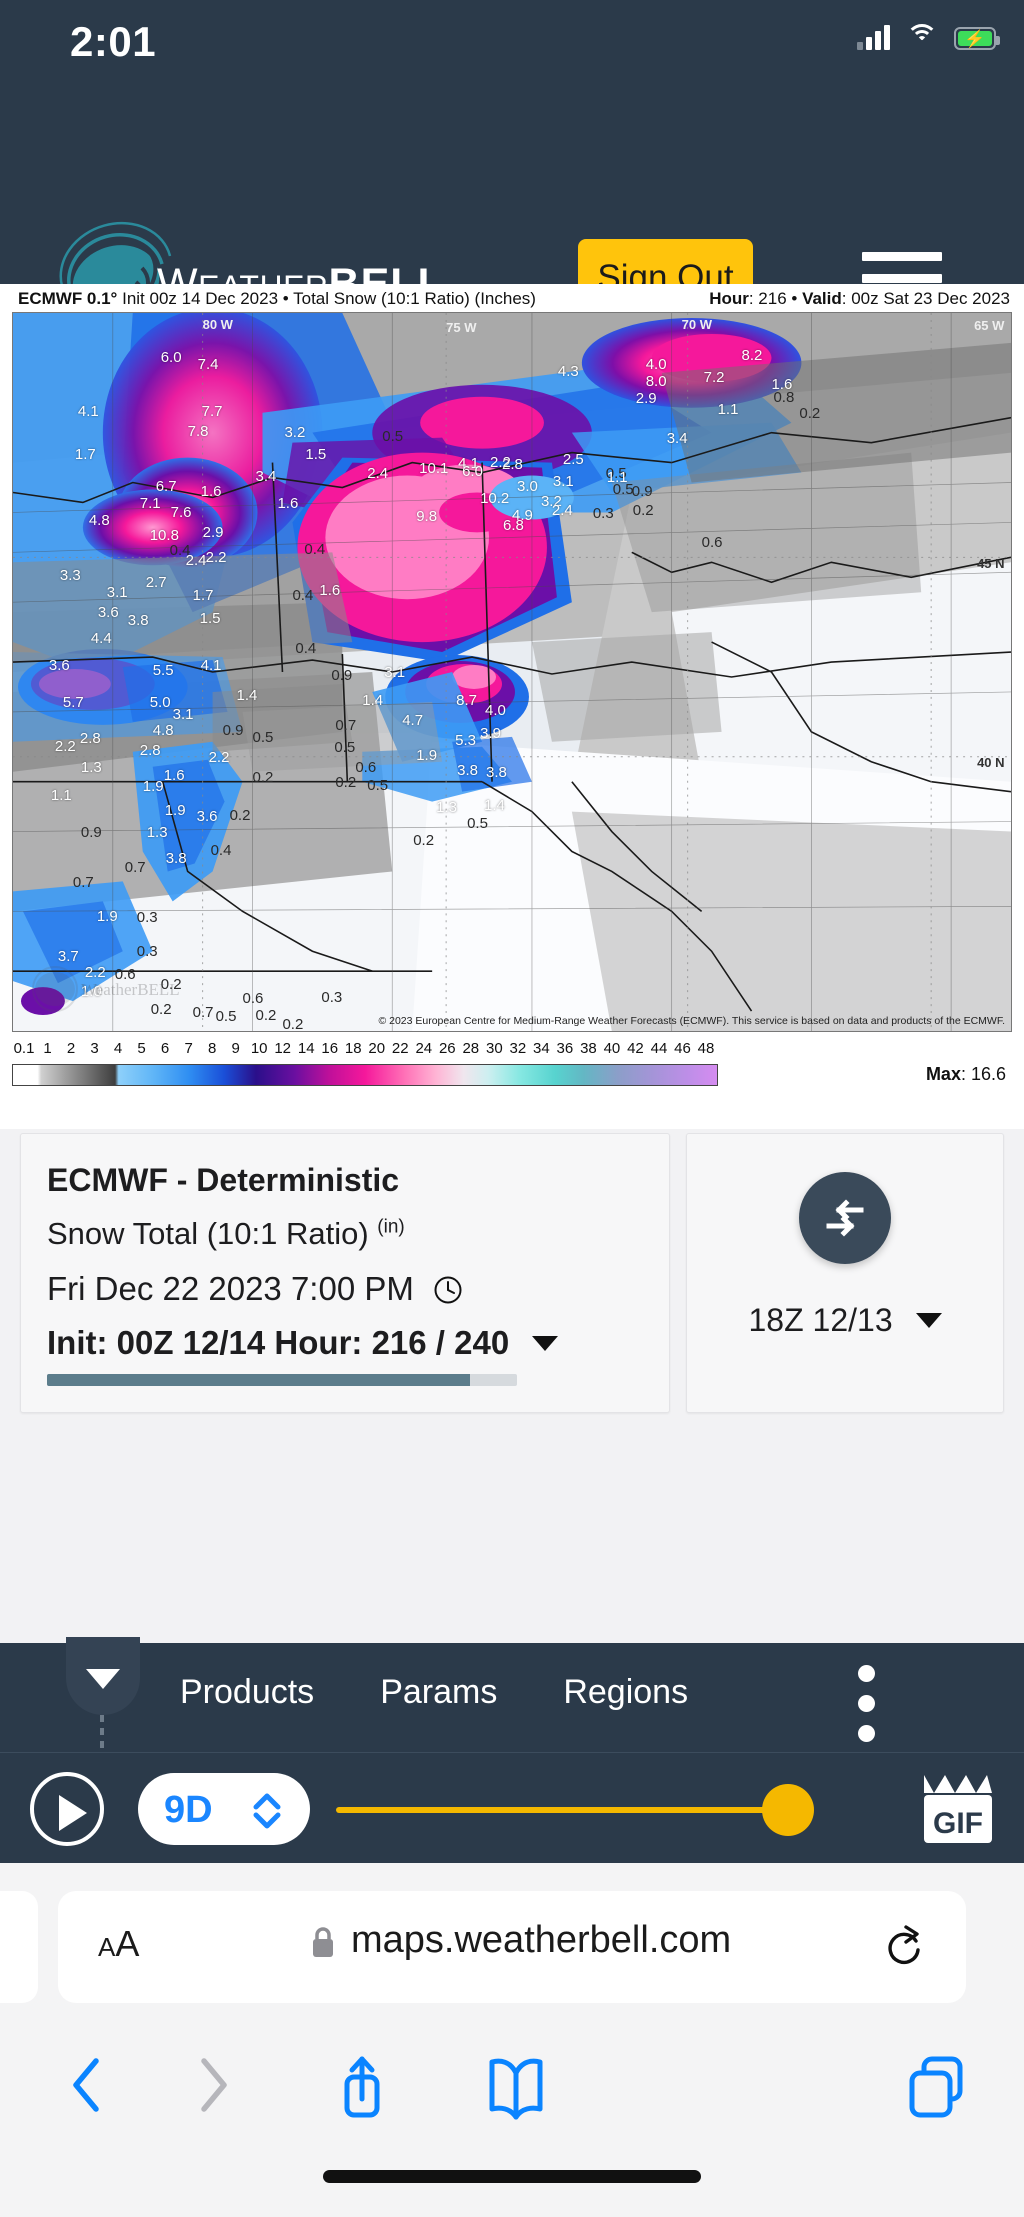 This screenshot has height=2217, width=1024. I want to click on ios-status-bar: 2:01 ⚡, so click(512, 46).